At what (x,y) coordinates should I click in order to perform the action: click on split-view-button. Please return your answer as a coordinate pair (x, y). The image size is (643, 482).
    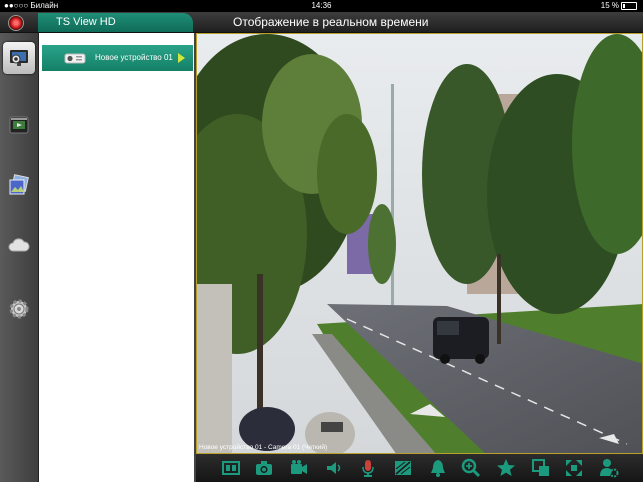
    Looking at the image, I should click on (231, 468).